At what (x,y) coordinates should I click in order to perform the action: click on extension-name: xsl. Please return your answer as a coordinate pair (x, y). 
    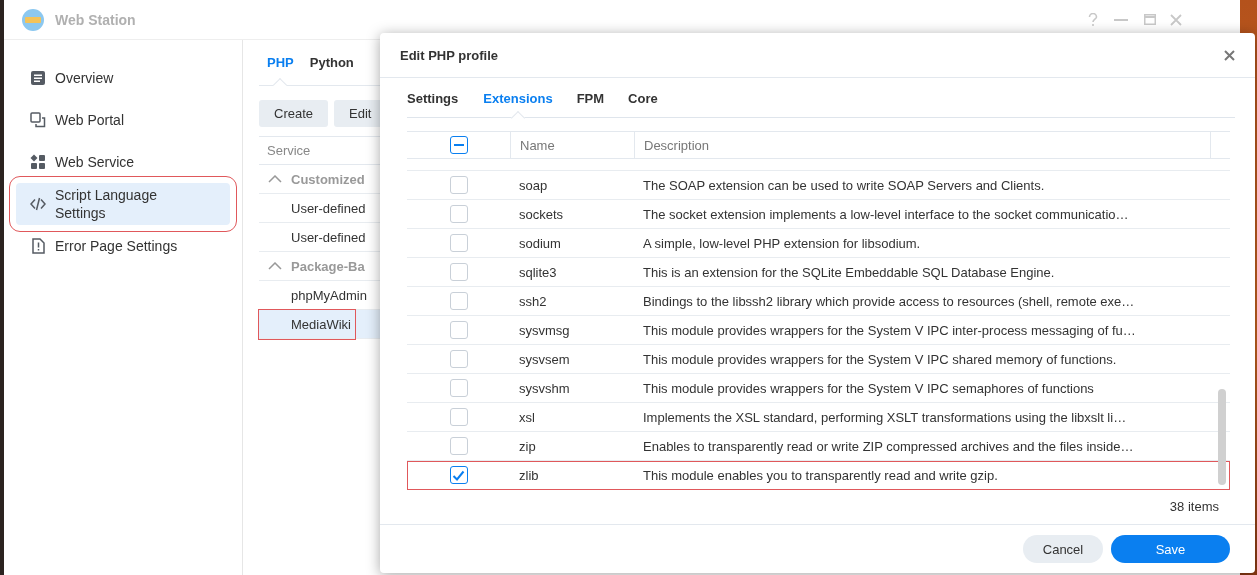
    Looking at the image, I should click on (527, 417).